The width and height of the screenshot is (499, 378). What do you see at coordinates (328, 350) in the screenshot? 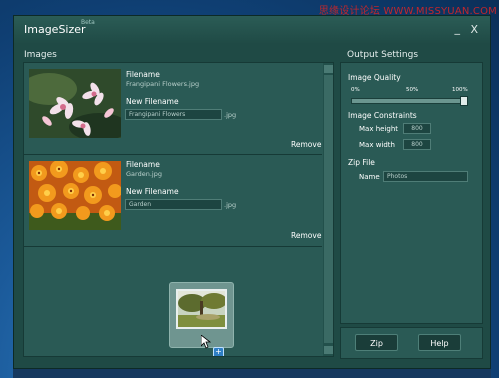
I see `scroll-down-button` at bounding box center [328, 350].